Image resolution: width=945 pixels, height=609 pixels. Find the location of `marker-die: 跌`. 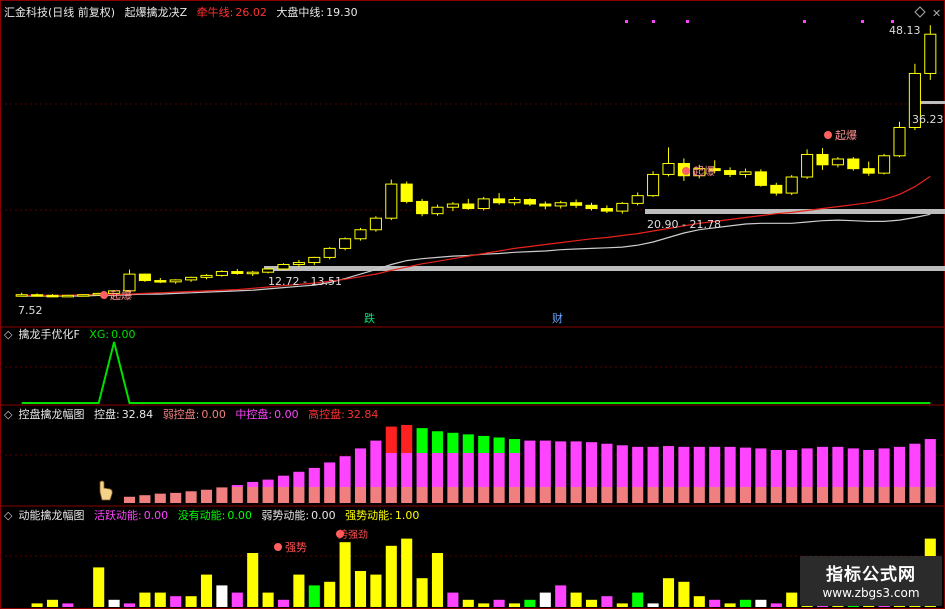

marker-die: 跌 is located at coordinates (369, 318).